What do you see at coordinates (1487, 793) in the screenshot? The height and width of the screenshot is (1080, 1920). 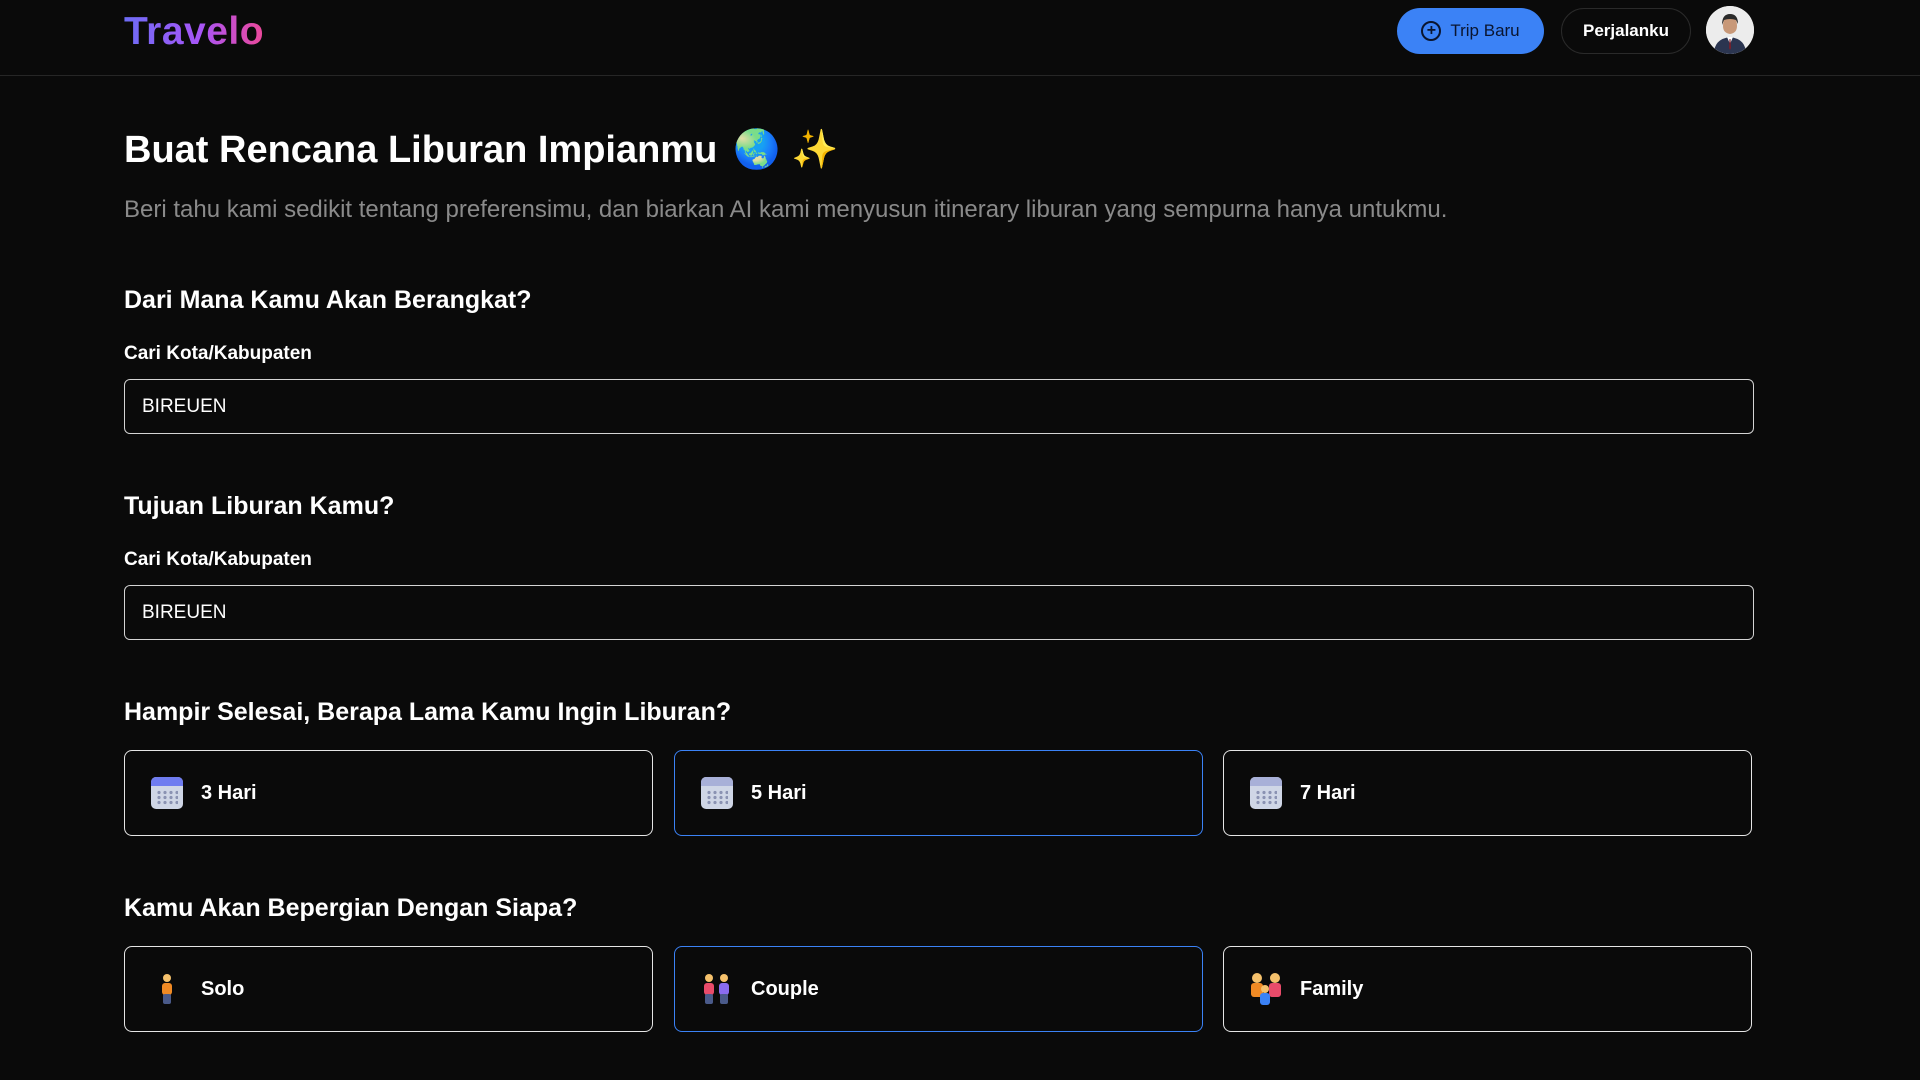 I see `duration-option-7-hari: 7 Hari` at bounding box center [1487, 793].